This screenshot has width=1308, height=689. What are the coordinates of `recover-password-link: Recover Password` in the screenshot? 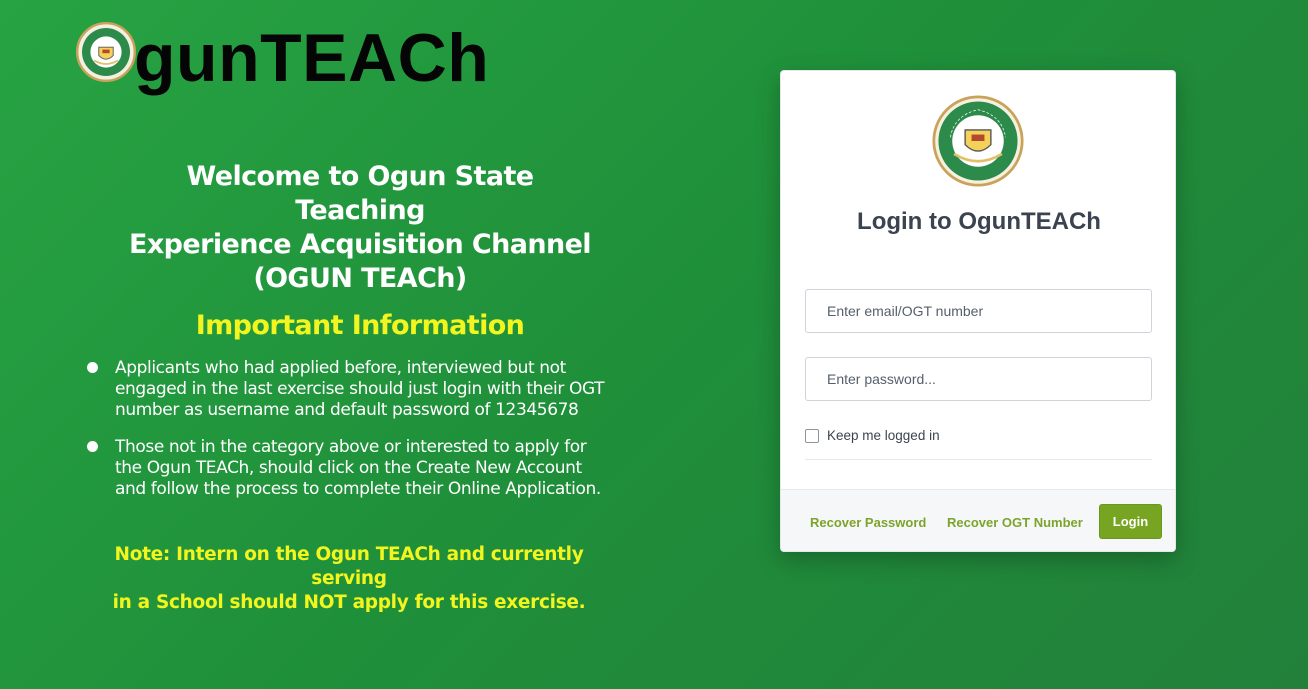 It's located at (868, 522).